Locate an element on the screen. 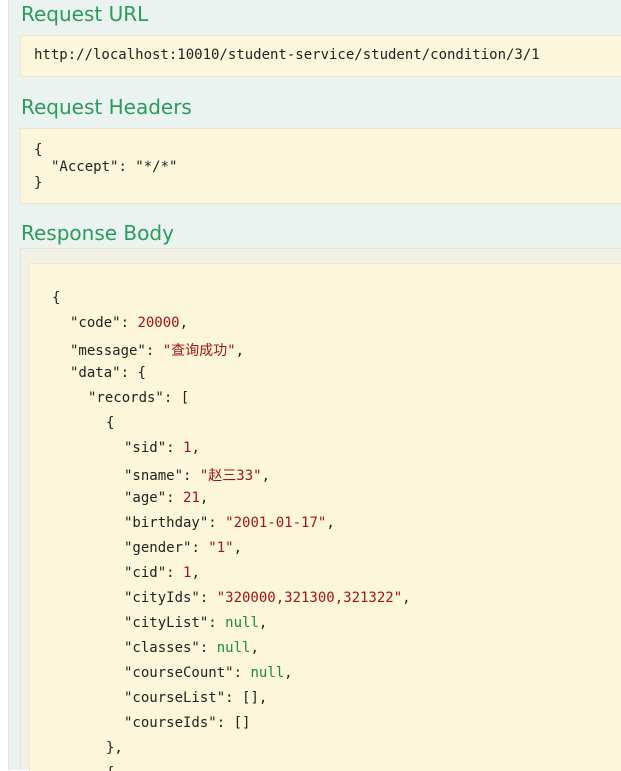 The image size is (621, 771). headers-accept-key: "Accept" is located at coordinates (85, 167).